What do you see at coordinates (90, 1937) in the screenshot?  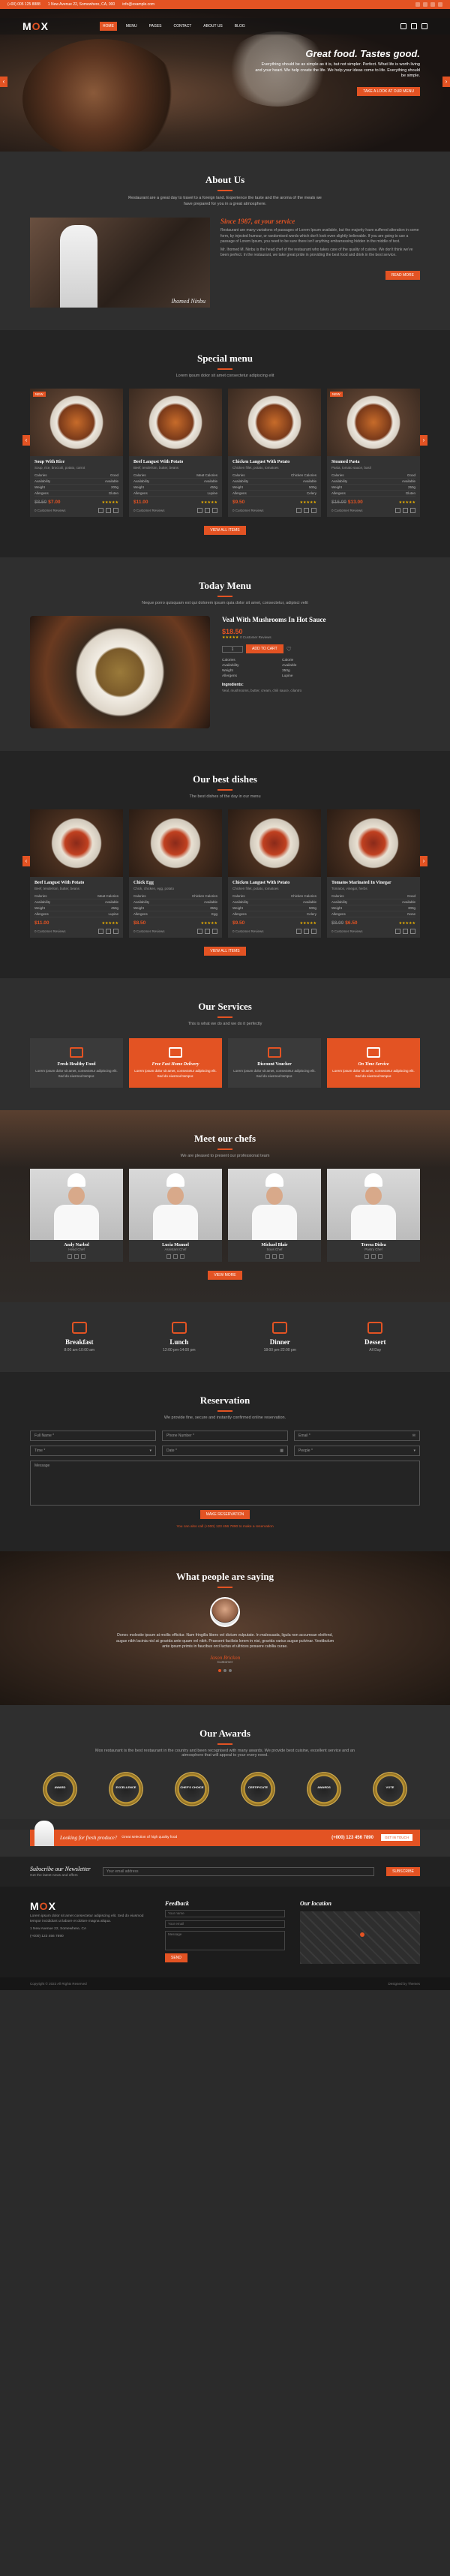 I see `footer-phone: (+000) 123 456 7890` at bounding box center [90, 1937].